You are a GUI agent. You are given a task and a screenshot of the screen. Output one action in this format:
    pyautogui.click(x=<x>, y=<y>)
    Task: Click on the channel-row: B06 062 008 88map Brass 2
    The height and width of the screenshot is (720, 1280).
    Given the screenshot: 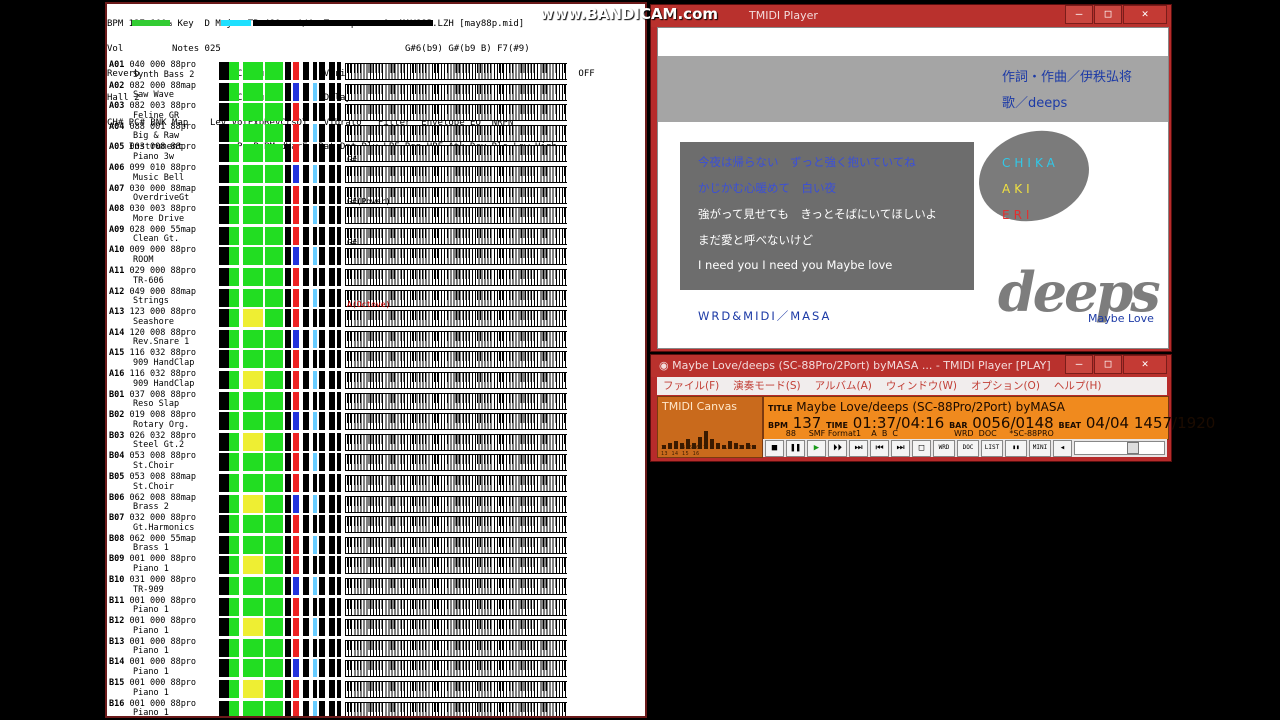 What is the action you would take?
    pyautogui.click(x=376, y=504)
    